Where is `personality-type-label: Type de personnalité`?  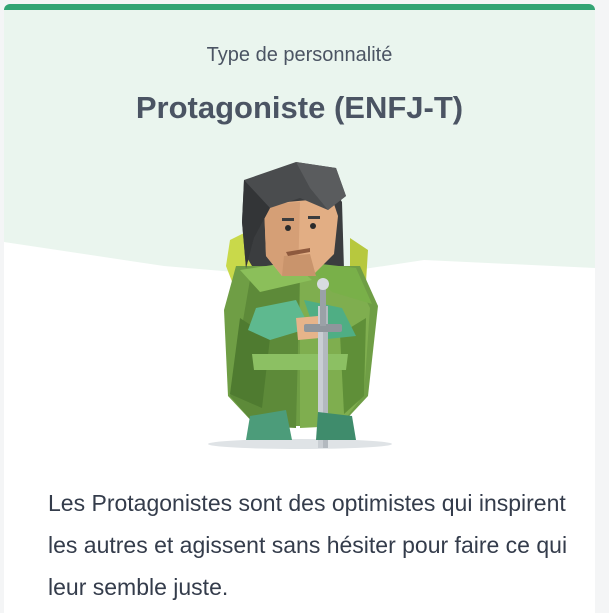
personality-type-label: Type de personnalité is located at coordinates (299, 55).